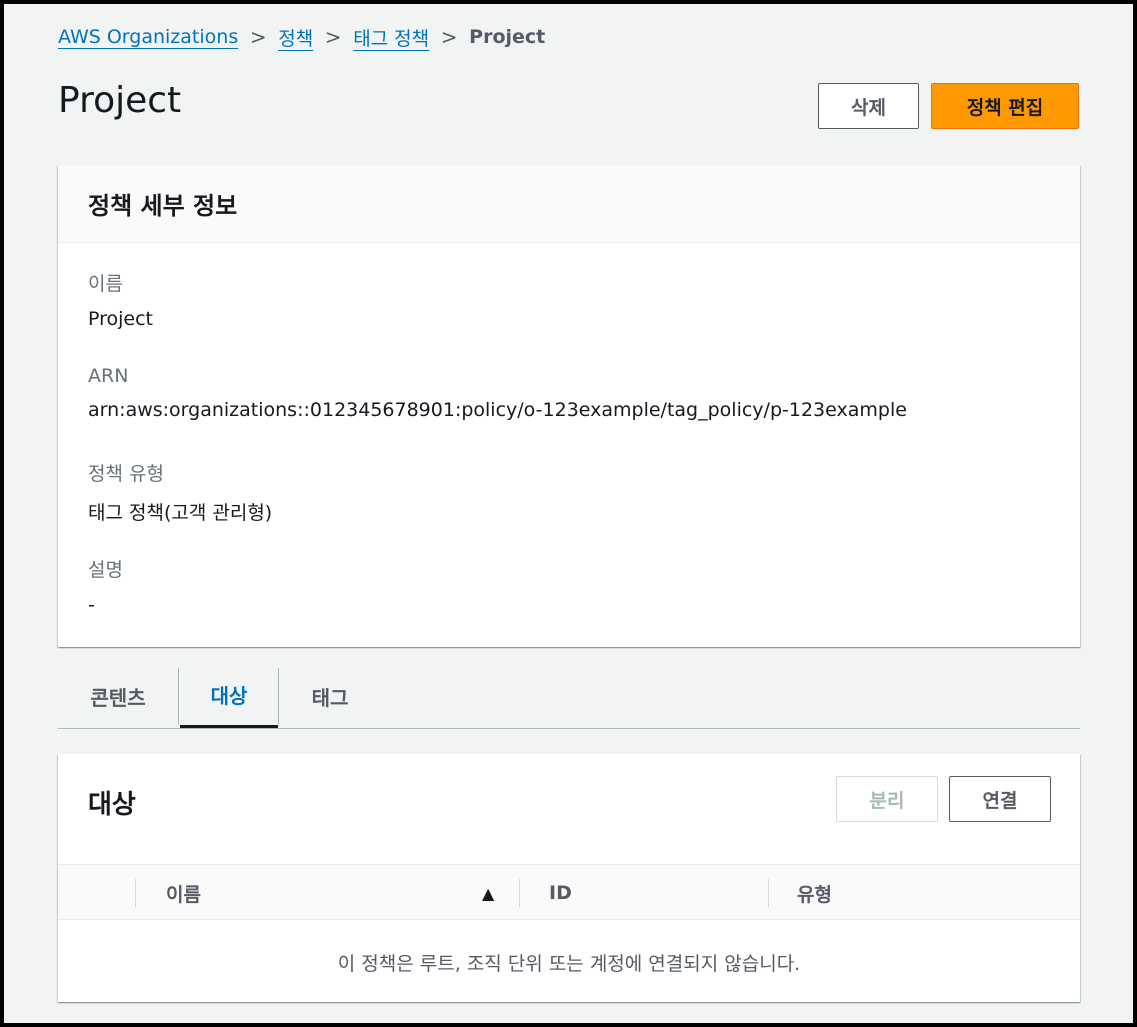 The height and width of the screenshot is (1027, 1137). What do you see at coordinates (120, 299) in the screenshot?
I see `policy-name-field: 이름 Project` at bounding box center [120, 299].